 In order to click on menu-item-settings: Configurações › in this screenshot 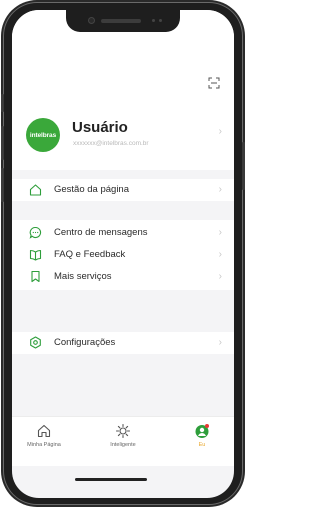, I will do `click(123, 343)`.